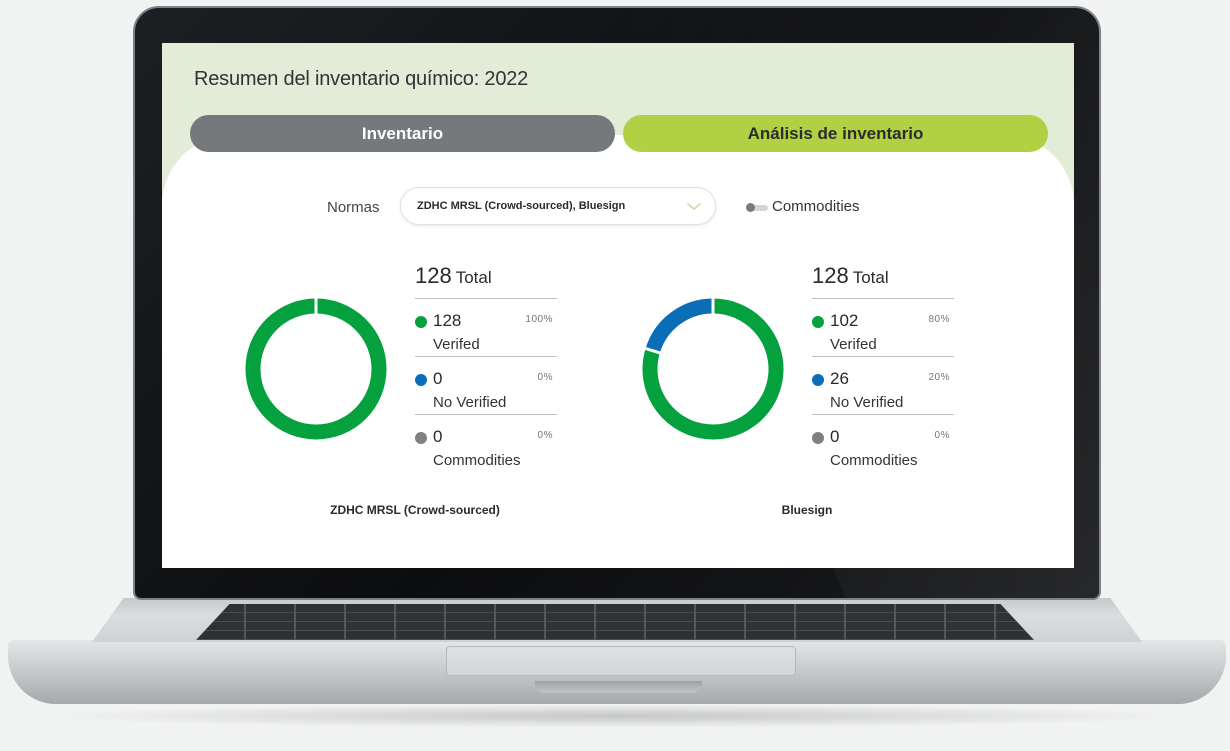 The image size is (1230, 751). I want to click on stat-percent: 20%, so click(939, 377).